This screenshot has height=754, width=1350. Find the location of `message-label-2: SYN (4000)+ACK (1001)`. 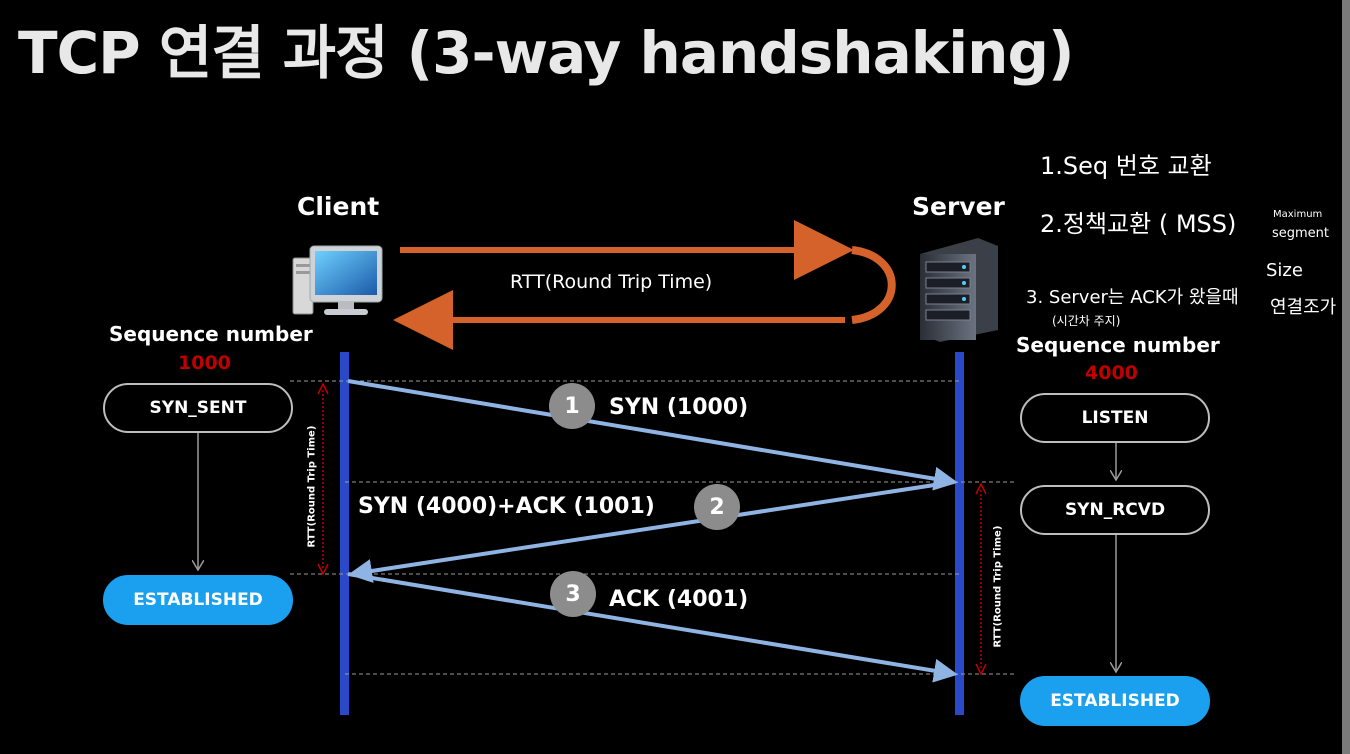

message-label-2: SYN (4000)+ACK (1001) is located at coordinates (506, 506).